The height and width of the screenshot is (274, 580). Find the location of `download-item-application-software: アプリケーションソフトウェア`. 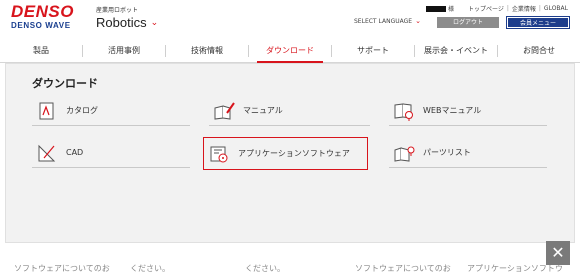

download-item-application-software: アプリケーションソフトウェア is located at coordinates (285, 153).